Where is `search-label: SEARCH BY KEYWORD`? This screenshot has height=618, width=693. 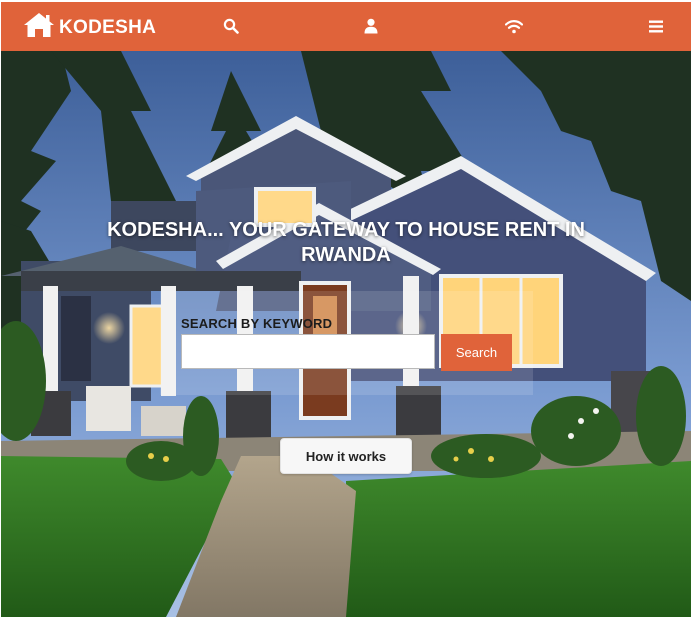
search-label: SEARCH BY KEYWORD is located at coordinates (257, 323).